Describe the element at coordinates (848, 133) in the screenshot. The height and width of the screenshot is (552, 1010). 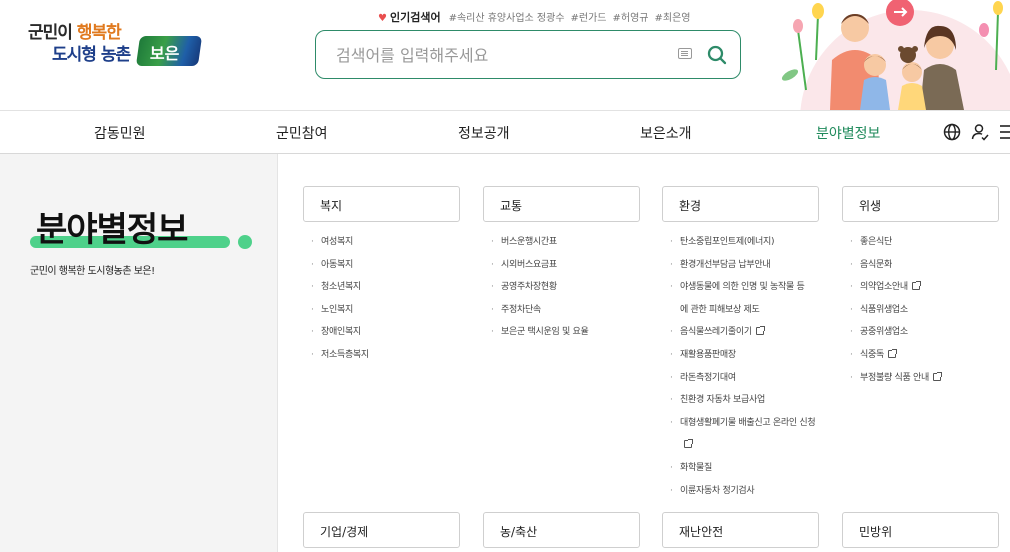
I see `nav-item-field-info: 분야별정보` at that location.